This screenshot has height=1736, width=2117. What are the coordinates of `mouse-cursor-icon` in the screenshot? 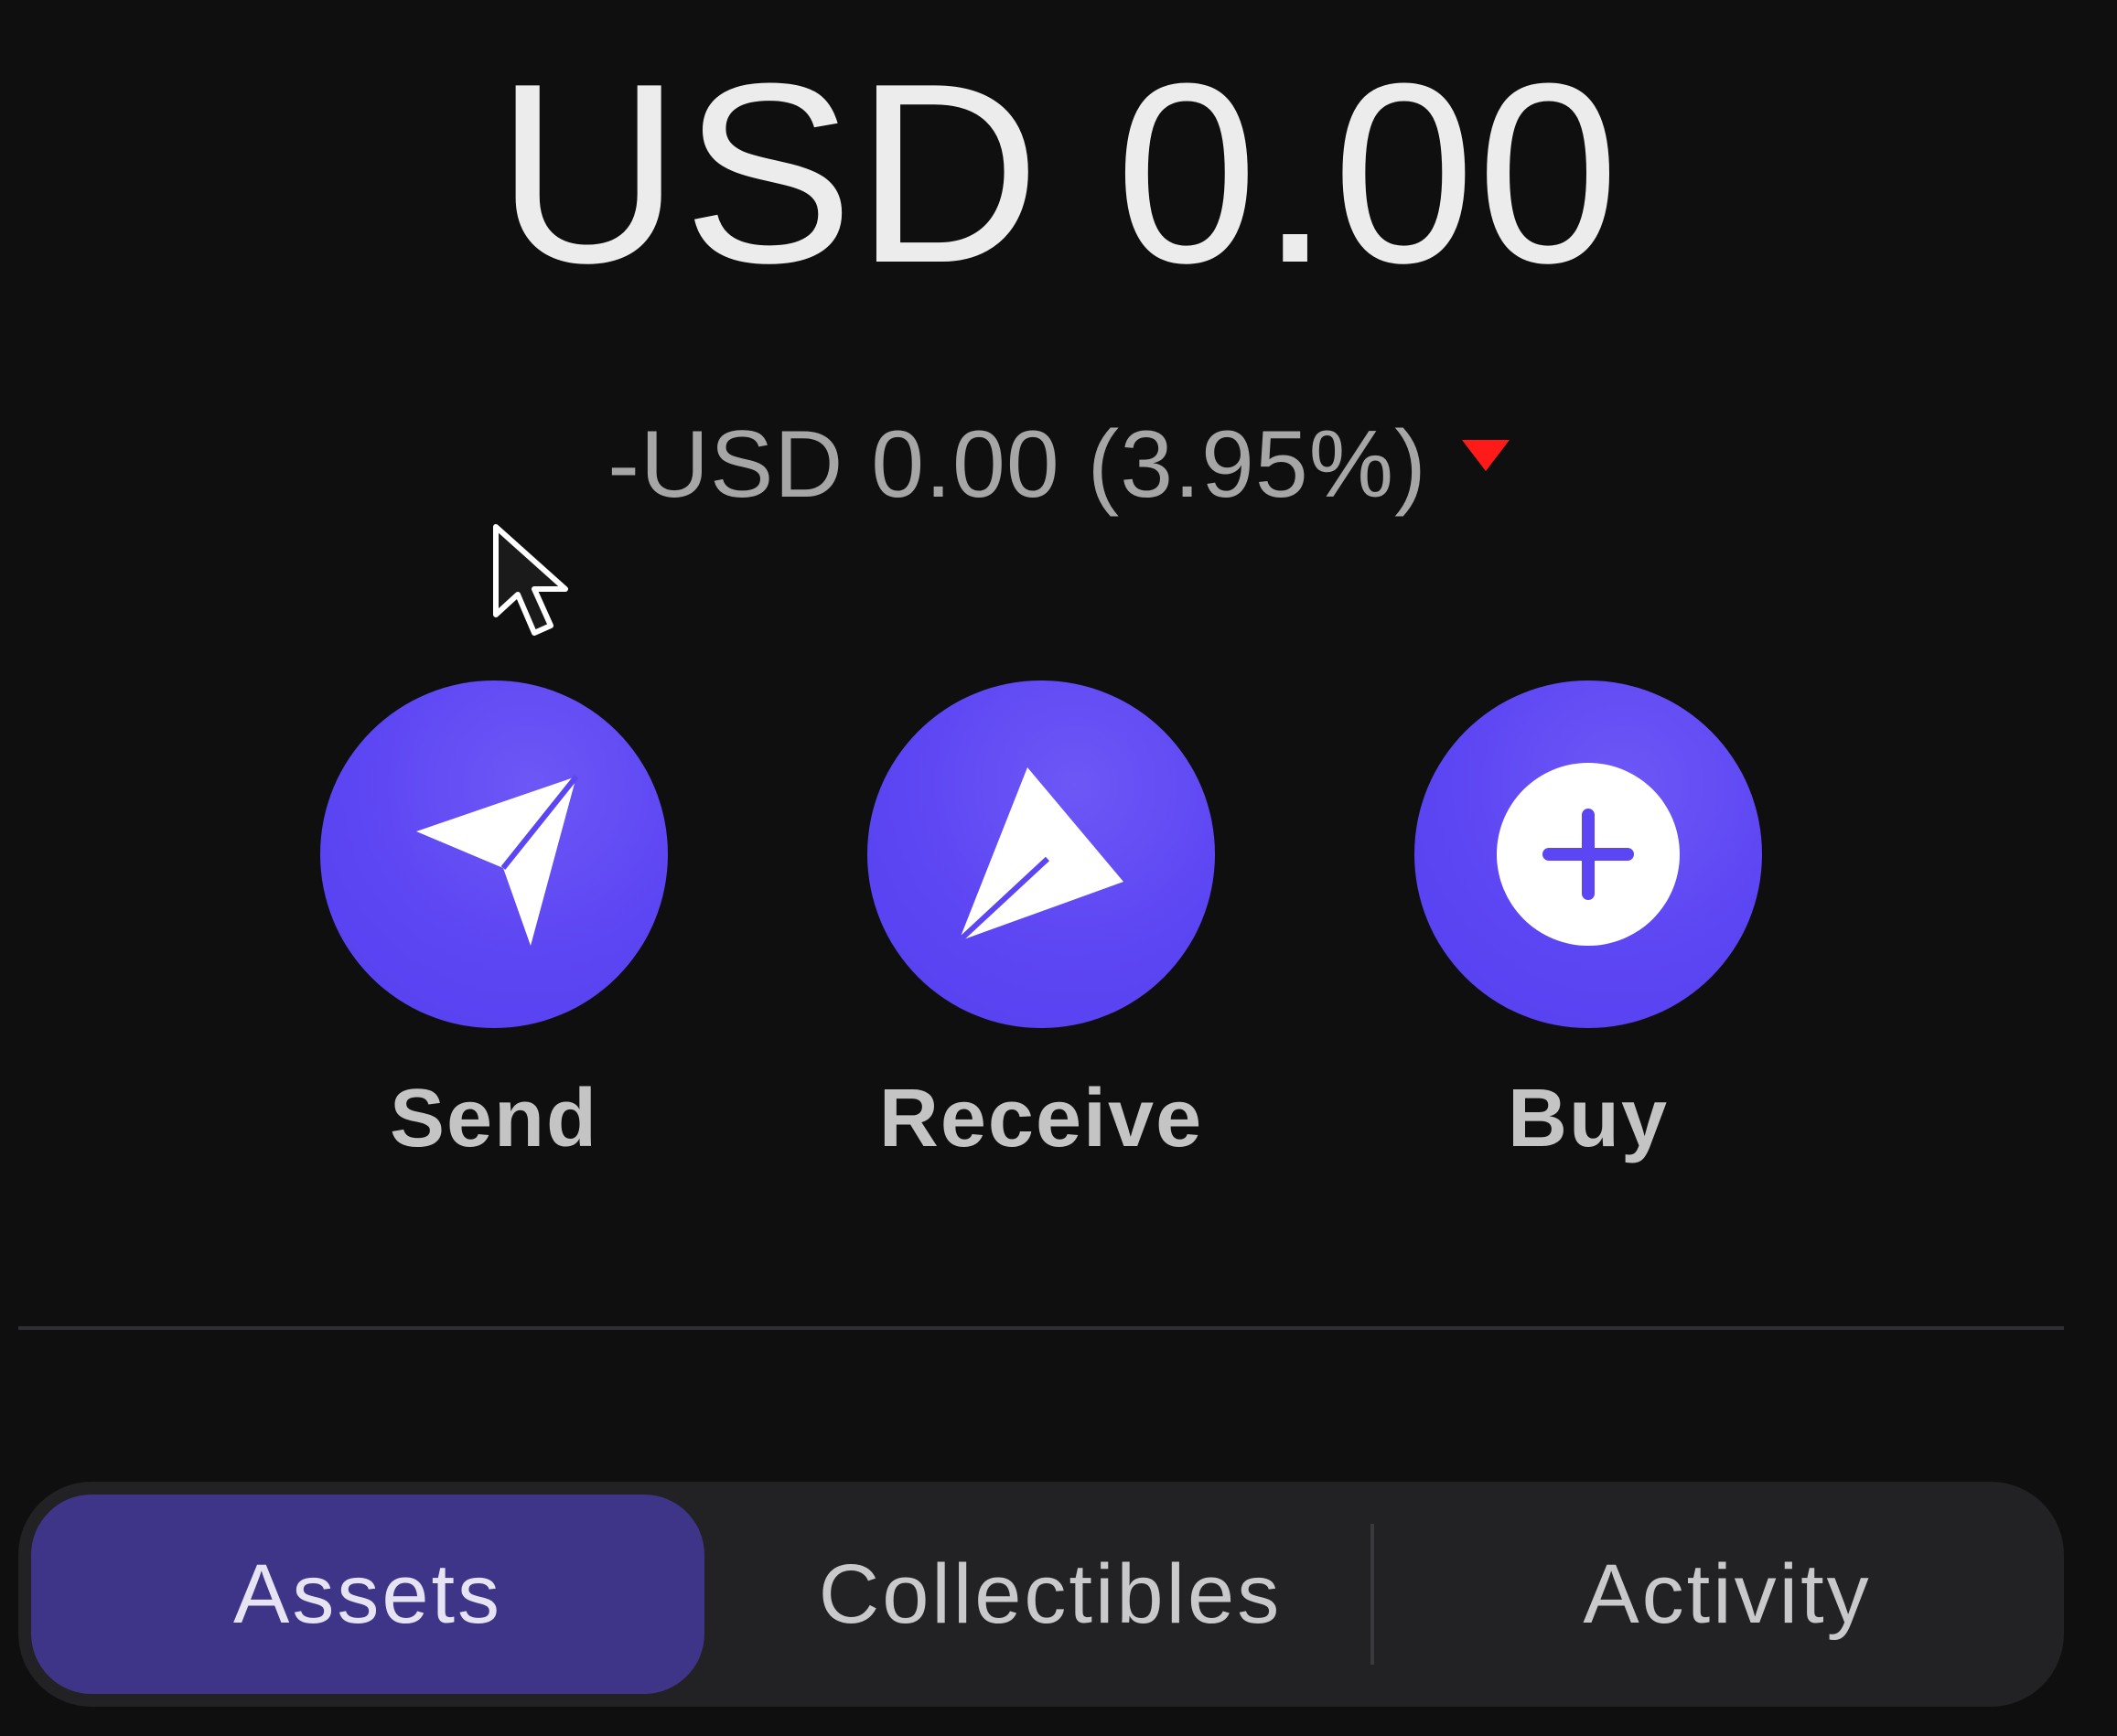 It's located at (531, 580).